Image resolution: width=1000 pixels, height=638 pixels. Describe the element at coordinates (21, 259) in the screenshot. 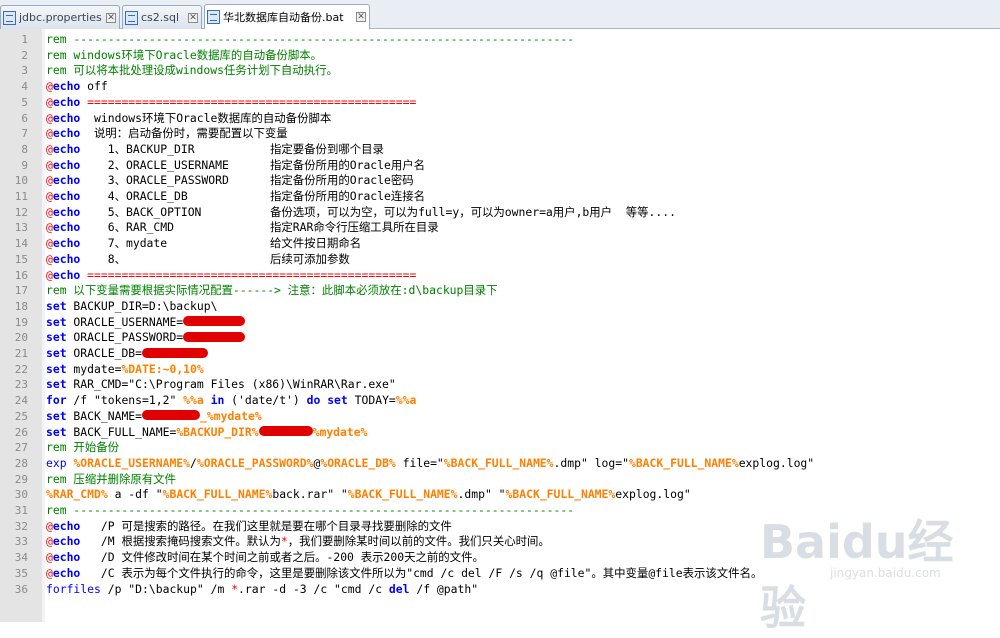

I see `line-number: 15` at that location.